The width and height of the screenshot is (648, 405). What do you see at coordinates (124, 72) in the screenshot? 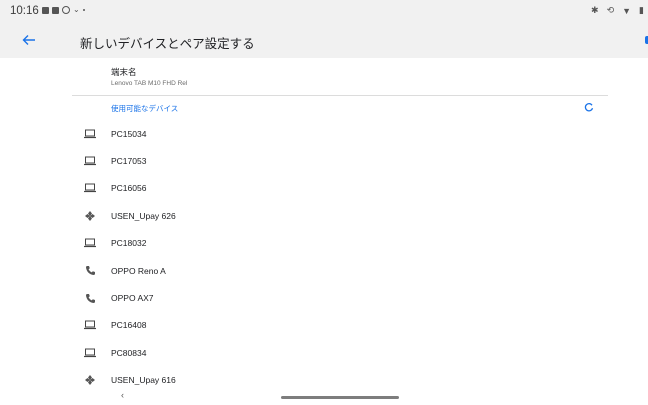
I see `device-name-label: 端末名` at bounding box center [124, 72].